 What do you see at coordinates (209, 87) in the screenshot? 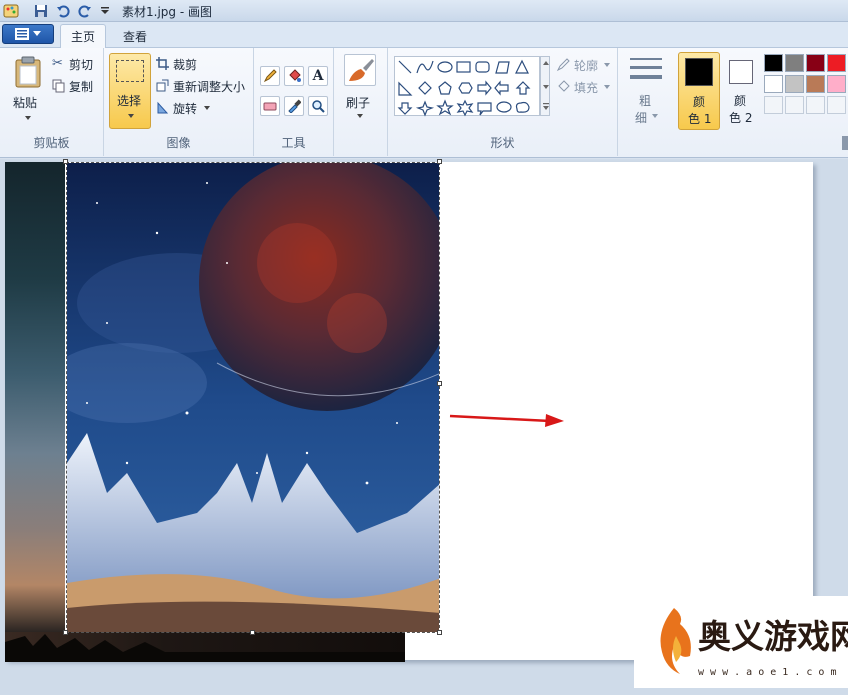
I see `resize-label: 重新调整大小` at bounding box center [209, 87].